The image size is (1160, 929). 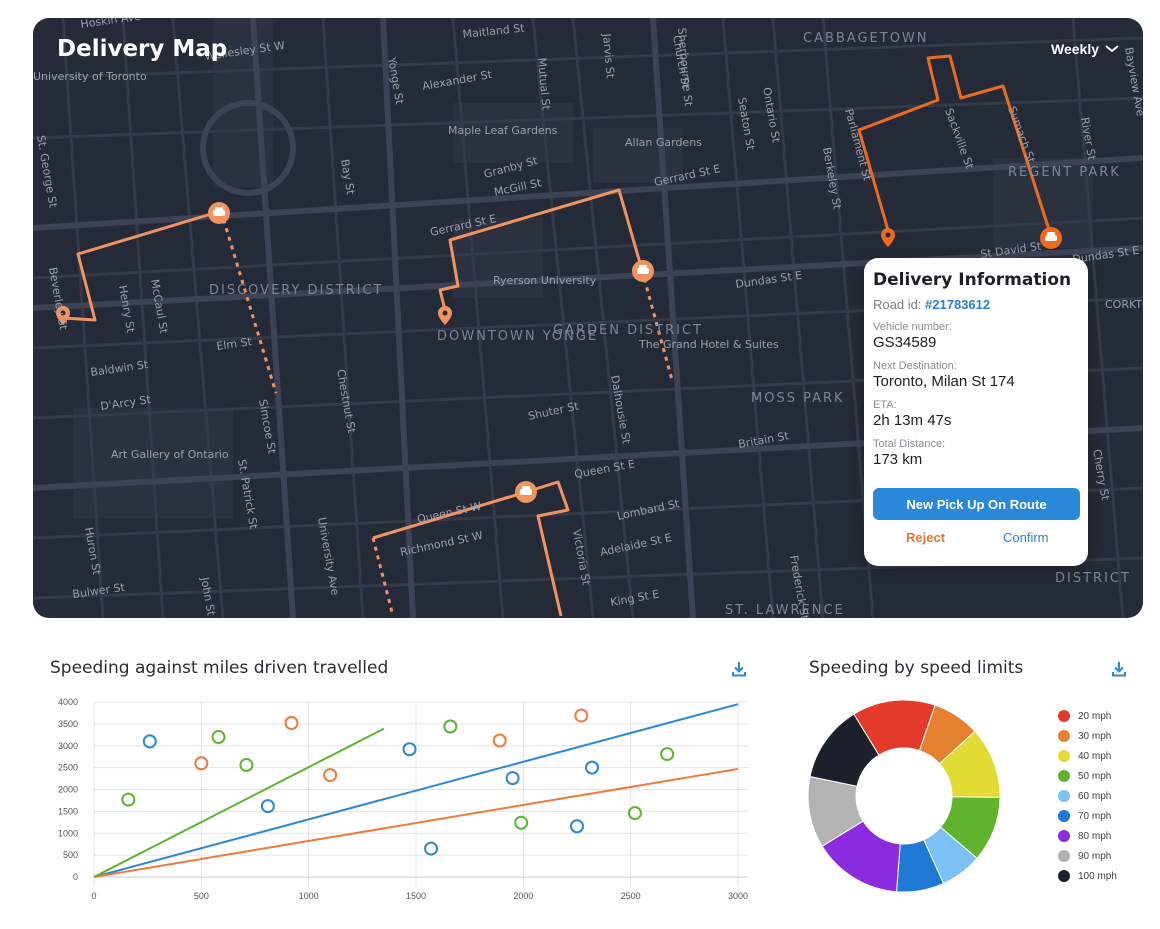 I want to click on legend-item: 90 mph, so click(x=1087, y=856).